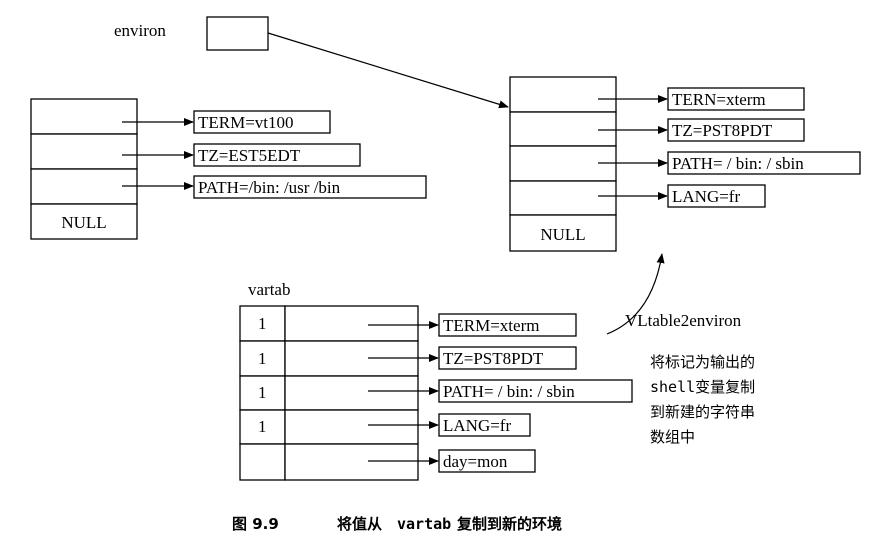  Describe the element at coordinates (246, 122) in the screenshot. I see `old-env-string: TERM=vt100` at that location.